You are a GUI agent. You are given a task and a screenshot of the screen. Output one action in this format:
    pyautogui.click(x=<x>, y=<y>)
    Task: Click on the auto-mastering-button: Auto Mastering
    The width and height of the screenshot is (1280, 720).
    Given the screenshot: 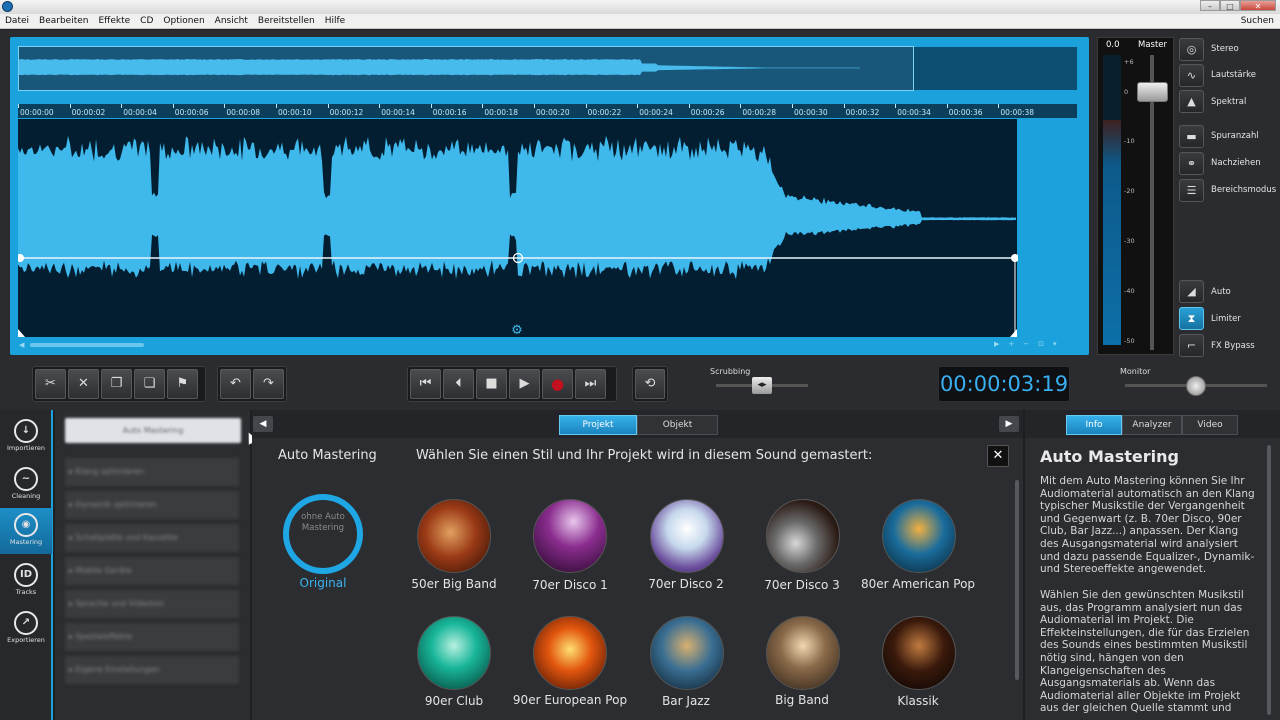 What is the action you would take?
    pyautogui.click(x=153, y=430)
    